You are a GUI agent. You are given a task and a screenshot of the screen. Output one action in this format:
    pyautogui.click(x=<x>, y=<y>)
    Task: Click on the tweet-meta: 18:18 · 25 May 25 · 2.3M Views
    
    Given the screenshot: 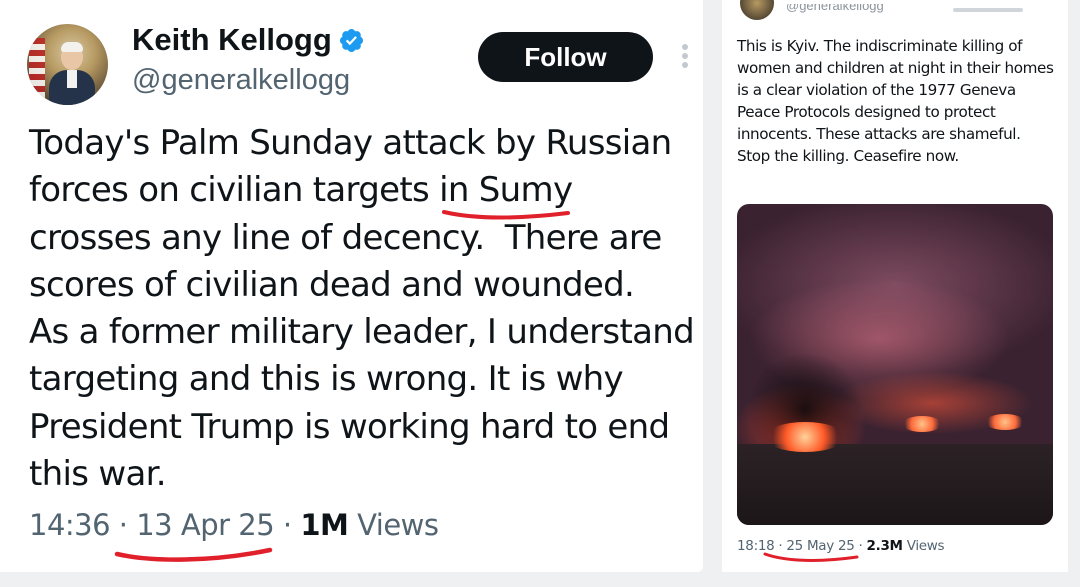 What is the action you would take?
    pyautogui.click(x=841, y=546)
    